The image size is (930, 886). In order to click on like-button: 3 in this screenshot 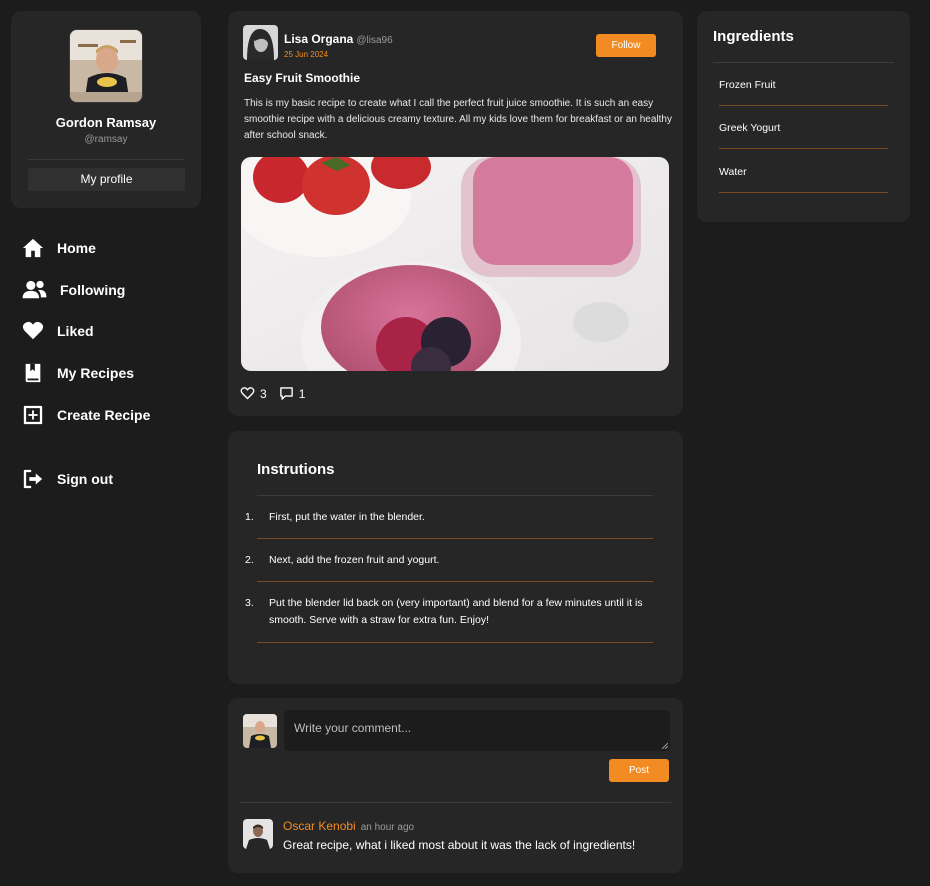, I will do `click(253, 393)`.